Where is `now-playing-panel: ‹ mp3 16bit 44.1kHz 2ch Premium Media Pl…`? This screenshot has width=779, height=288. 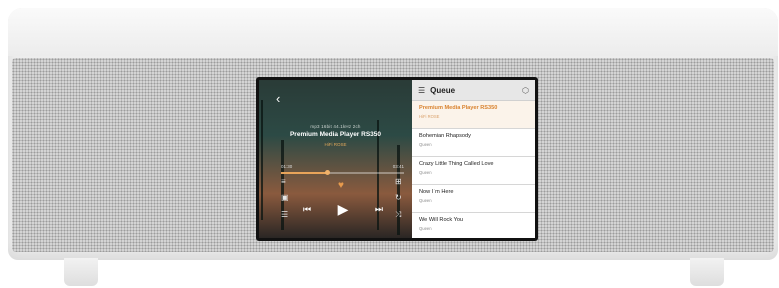 now-playing-panel: ‹ mp3 16bit 44.1kHz 2ch Premium Media Pl… is located at coordinates (335, 159).